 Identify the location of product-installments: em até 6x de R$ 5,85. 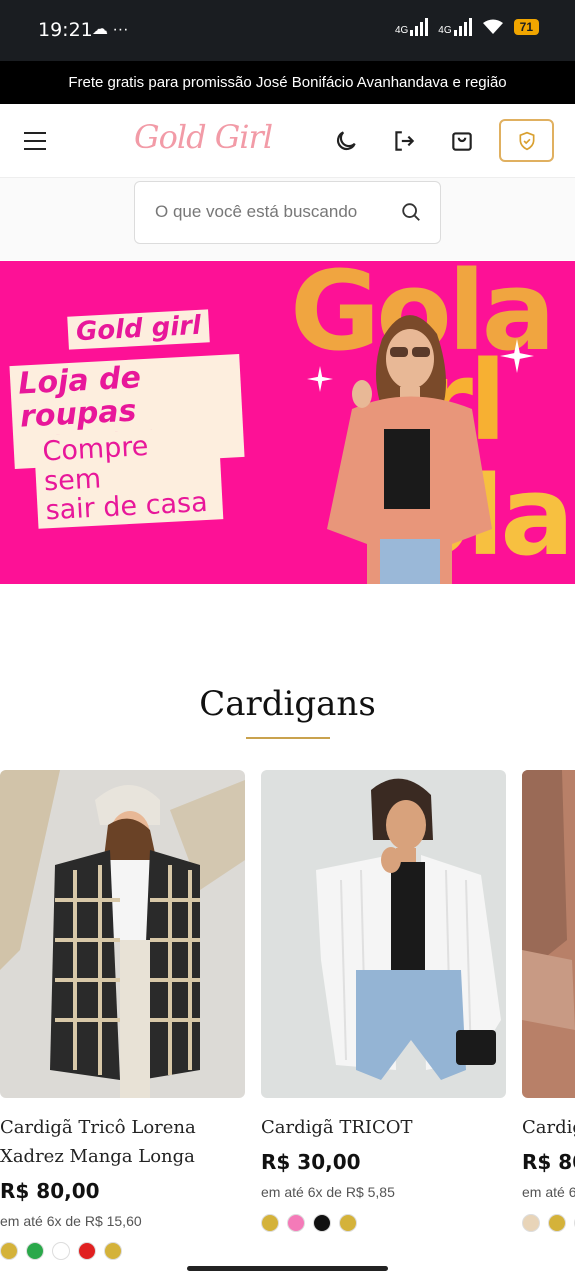
(328, 1192).